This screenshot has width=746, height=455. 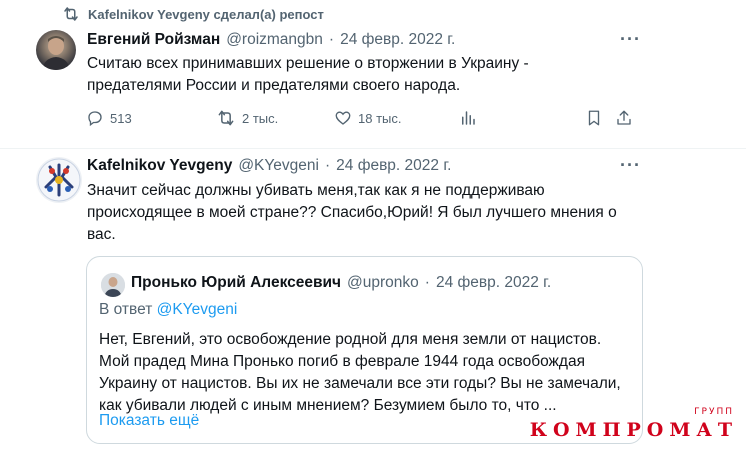 I want to click on tweet2-text-line: вас., so click(x=101, y=234).